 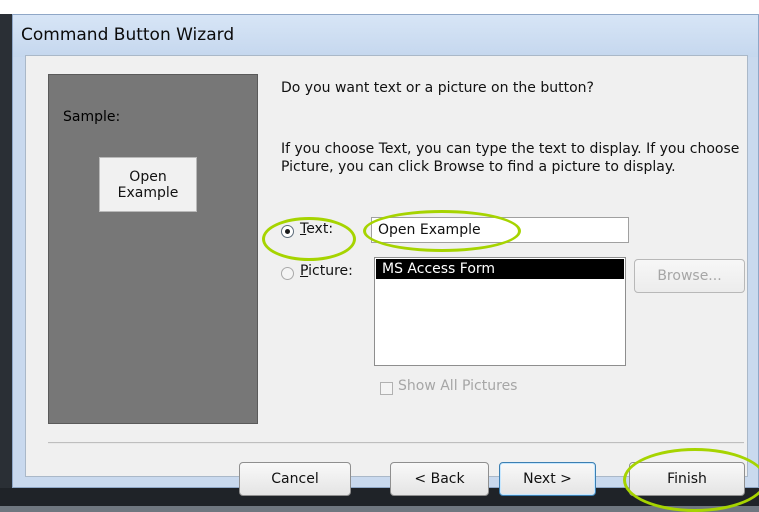 I want to click on footer-divider, so click(x=396, y=443).